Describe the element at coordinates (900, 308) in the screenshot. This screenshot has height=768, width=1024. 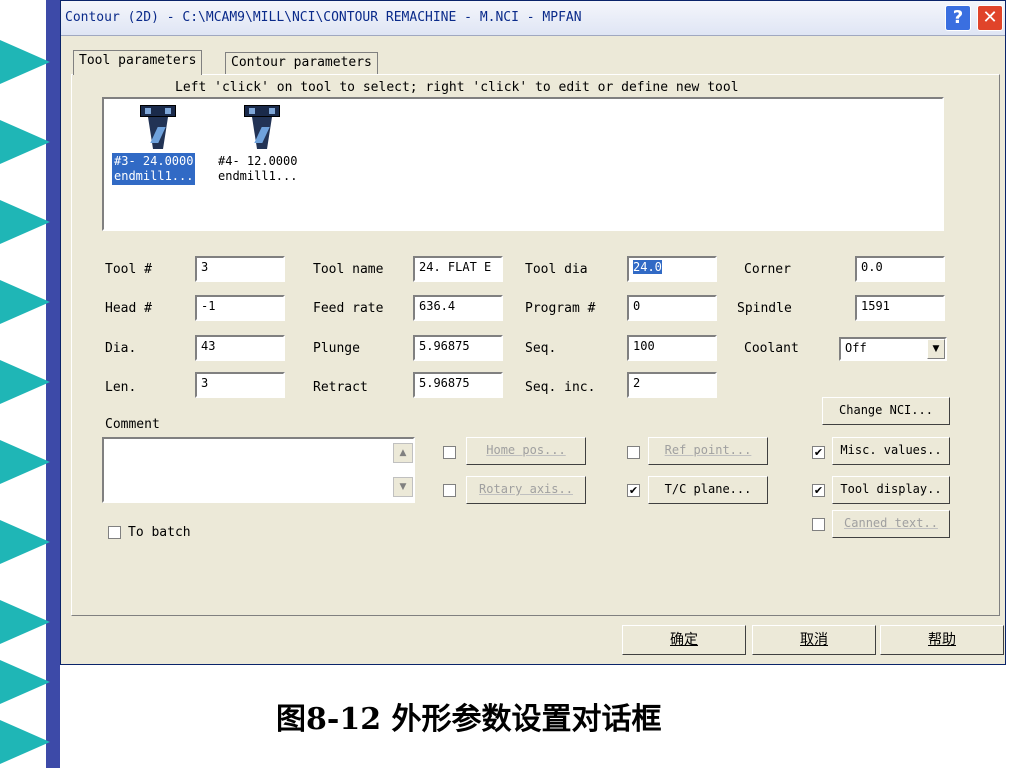
I see `spindle-field: 1591` at that location.